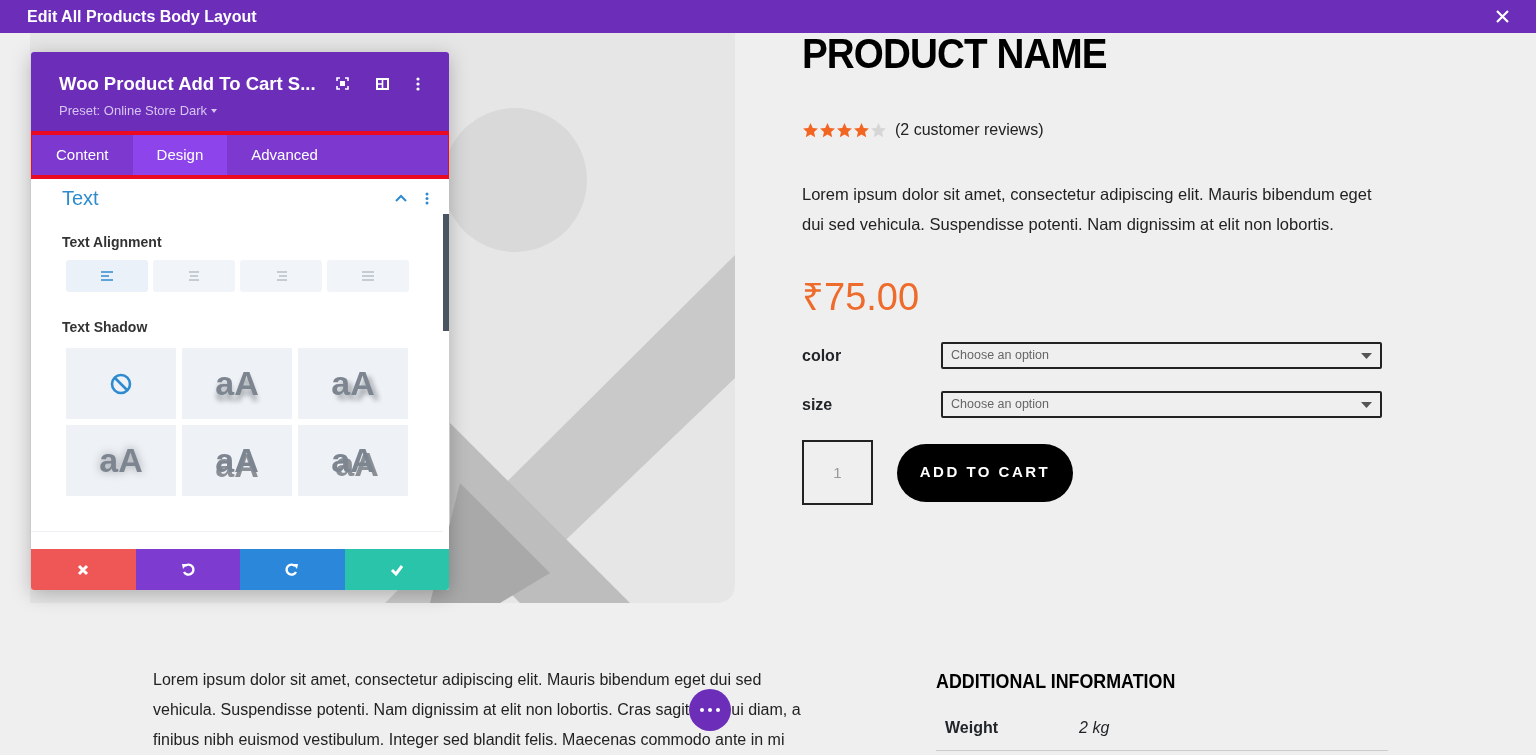 The width and height of the screenshot is (1536, 755). I want to click on align-left-icon, so click(107, 276).